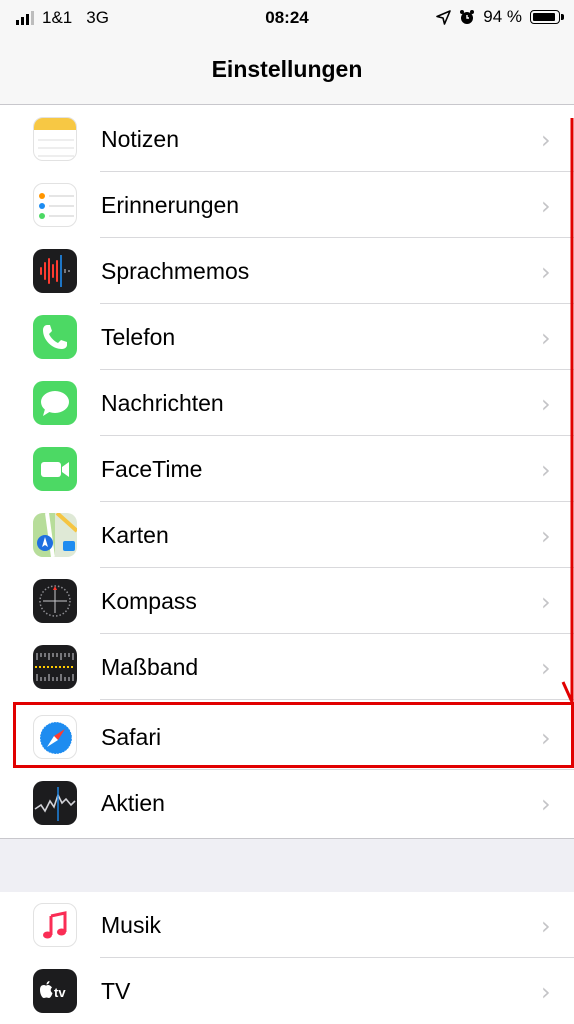 The image size is (574, 1024). Describe the element at coordinates (287, 601) in the screenshot. I see `settings-row-kompass: Kompass ›` at that location.